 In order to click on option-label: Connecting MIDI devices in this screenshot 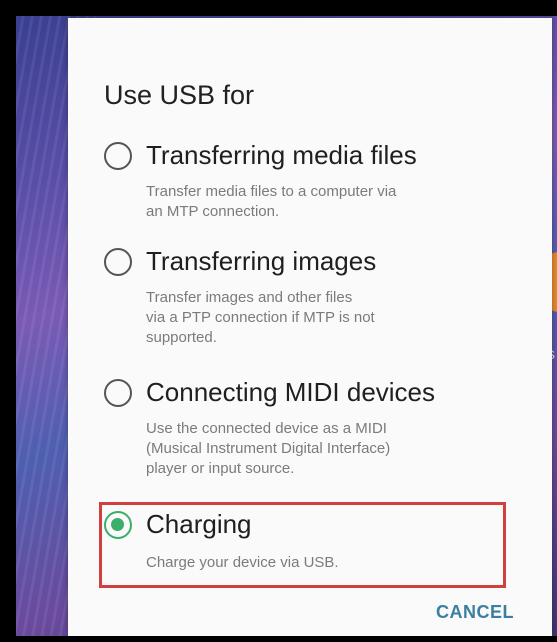, I will do `click(291, 392)`.